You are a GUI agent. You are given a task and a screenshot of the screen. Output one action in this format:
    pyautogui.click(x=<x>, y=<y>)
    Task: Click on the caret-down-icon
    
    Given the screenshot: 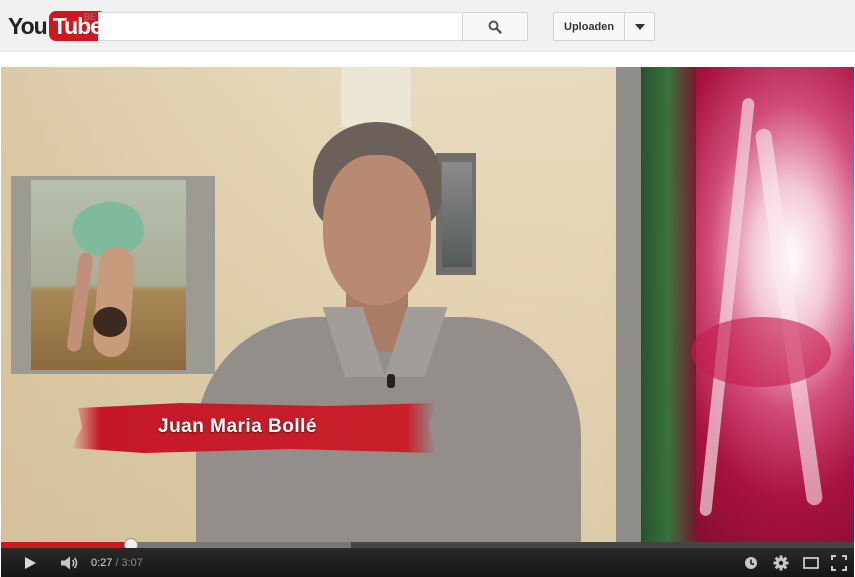 What is the action you would take?
    pyautogui.click(x=639, y=26)
    